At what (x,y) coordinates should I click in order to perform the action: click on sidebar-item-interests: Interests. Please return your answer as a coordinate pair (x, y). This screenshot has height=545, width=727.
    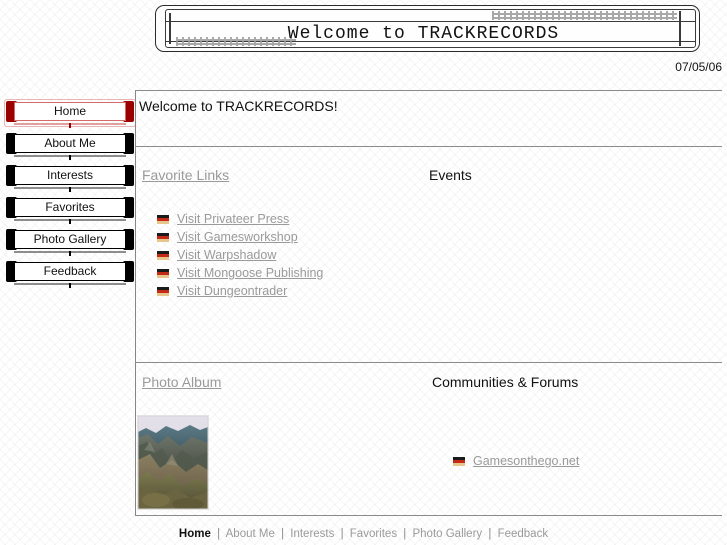
    Looking at the image, I should click on (70, 178).